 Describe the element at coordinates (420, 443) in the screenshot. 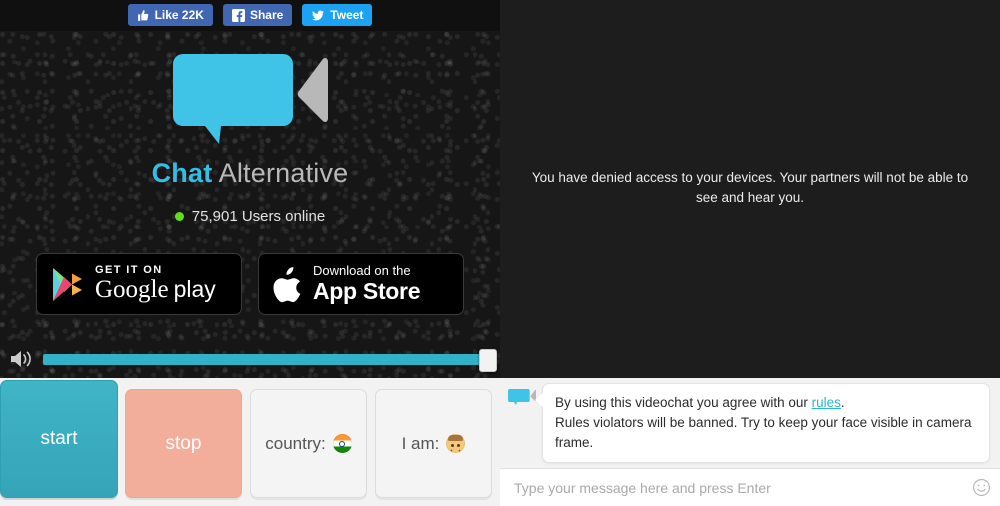

I see `gender-button-label: I am:` at that location.